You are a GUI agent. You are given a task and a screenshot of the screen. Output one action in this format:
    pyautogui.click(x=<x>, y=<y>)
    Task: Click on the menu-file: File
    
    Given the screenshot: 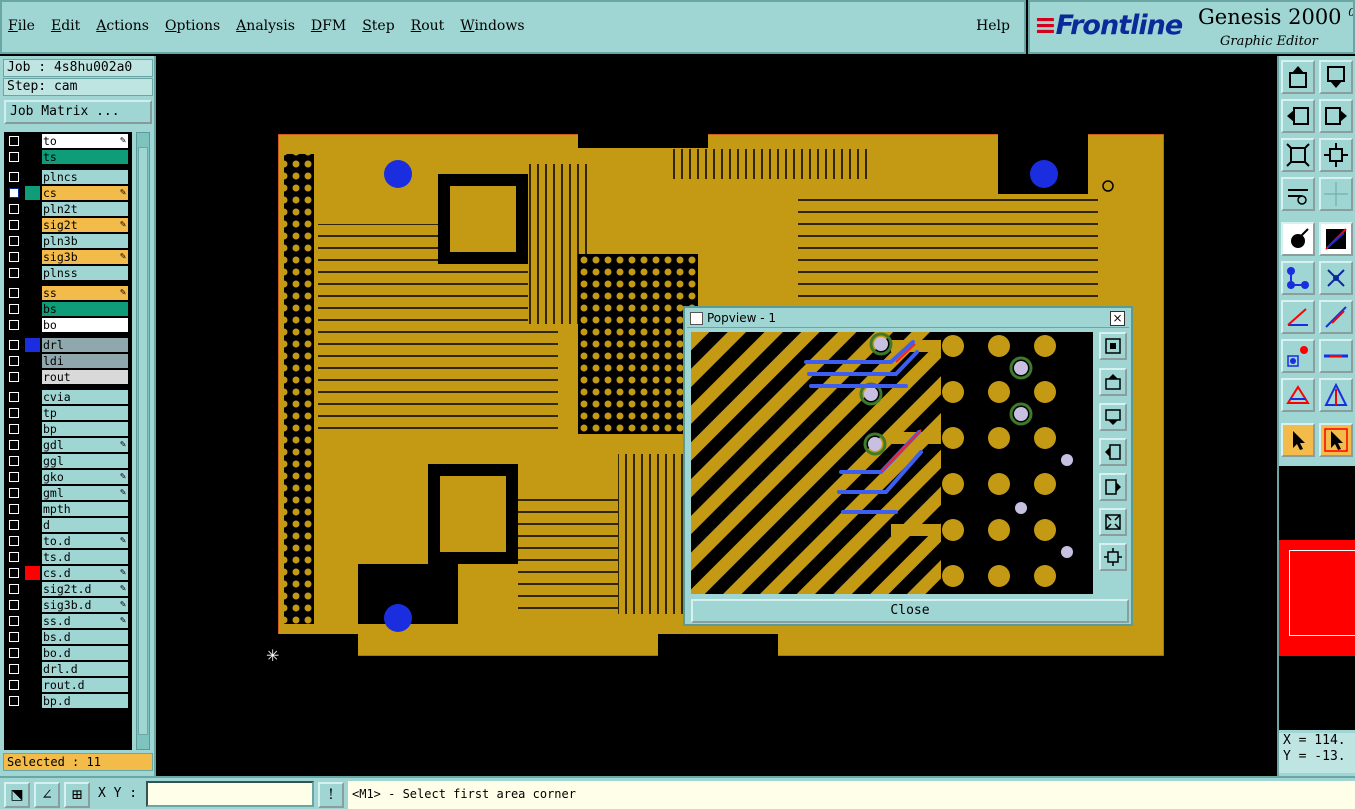 What is the action you would take?
    pyautogui.click(x=21, y=26)
    